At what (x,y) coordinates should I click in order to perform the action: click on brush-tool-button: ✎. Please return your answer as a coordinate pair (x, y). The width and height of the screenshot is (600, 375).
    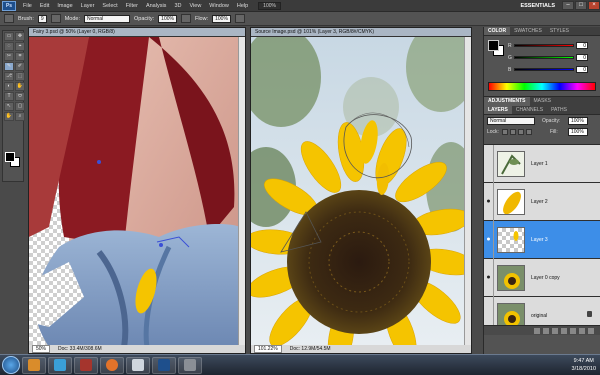
    Looking at the image, I should click on (9, 66).